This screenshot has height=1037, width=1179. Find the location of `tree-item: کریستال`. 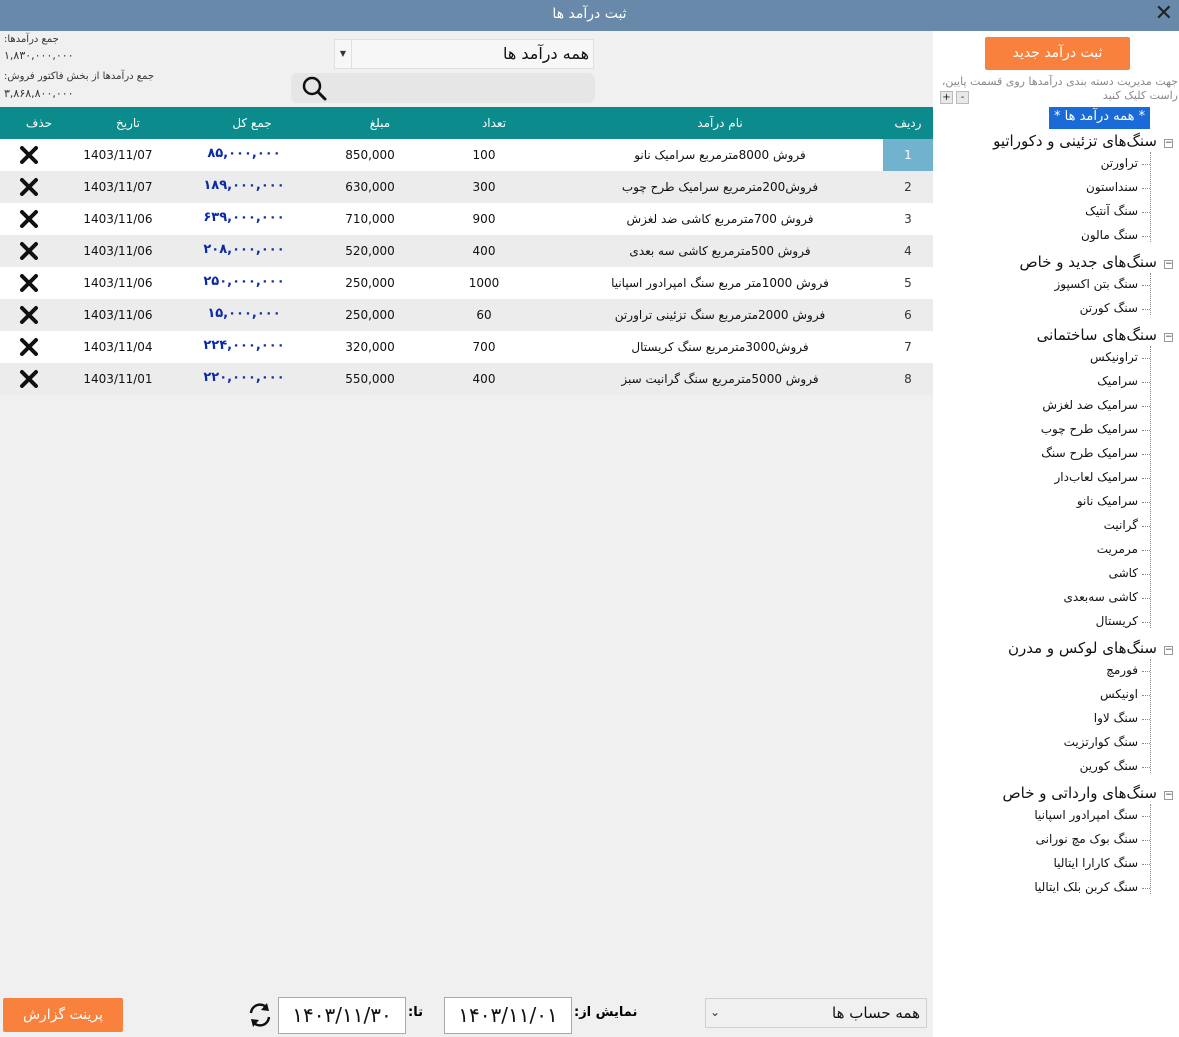

tree-item: کریستال is located at coordinates (1117, 621).